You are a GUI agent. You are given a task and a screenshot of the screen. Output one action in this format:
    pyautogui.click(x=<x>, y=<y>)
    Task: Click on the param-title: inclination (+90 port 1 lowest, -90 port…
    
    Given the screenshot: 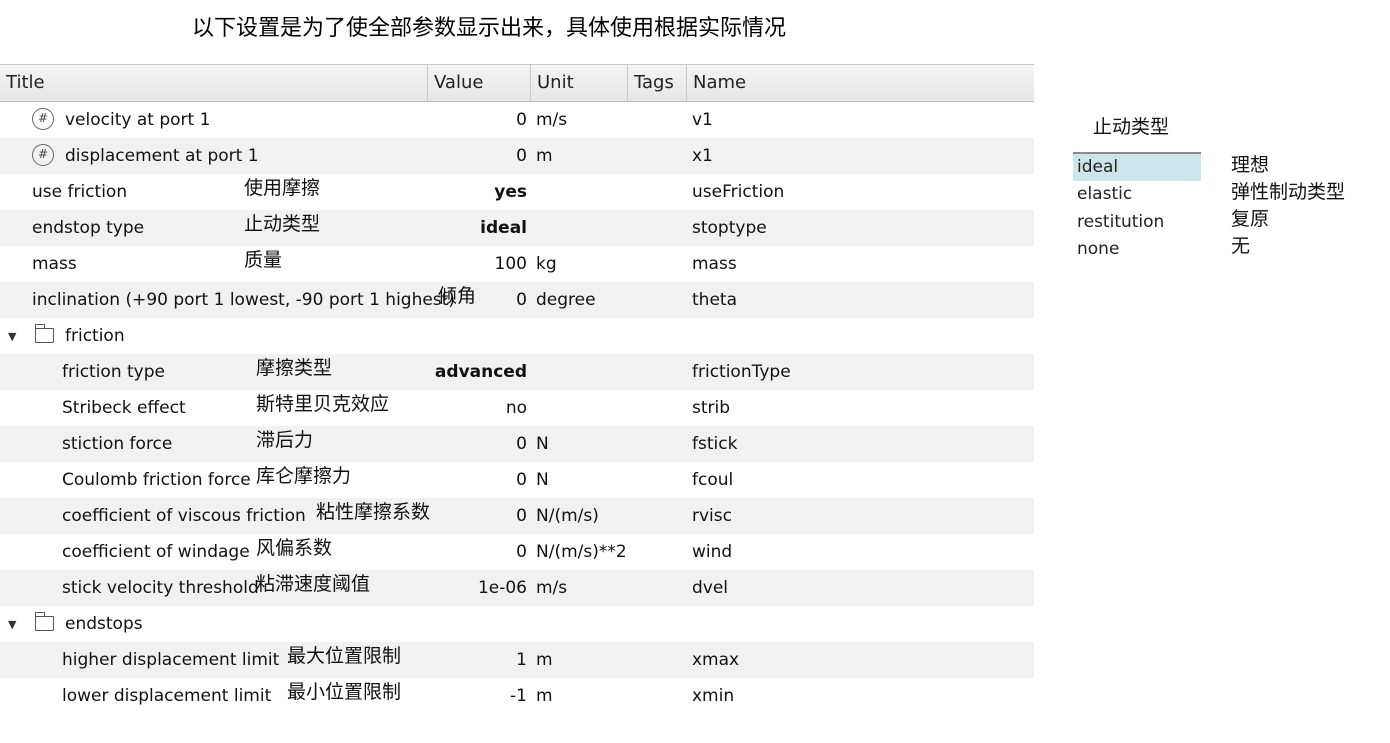 What is the action you would take?
    pyautogui.click(x=243, y=300)
    